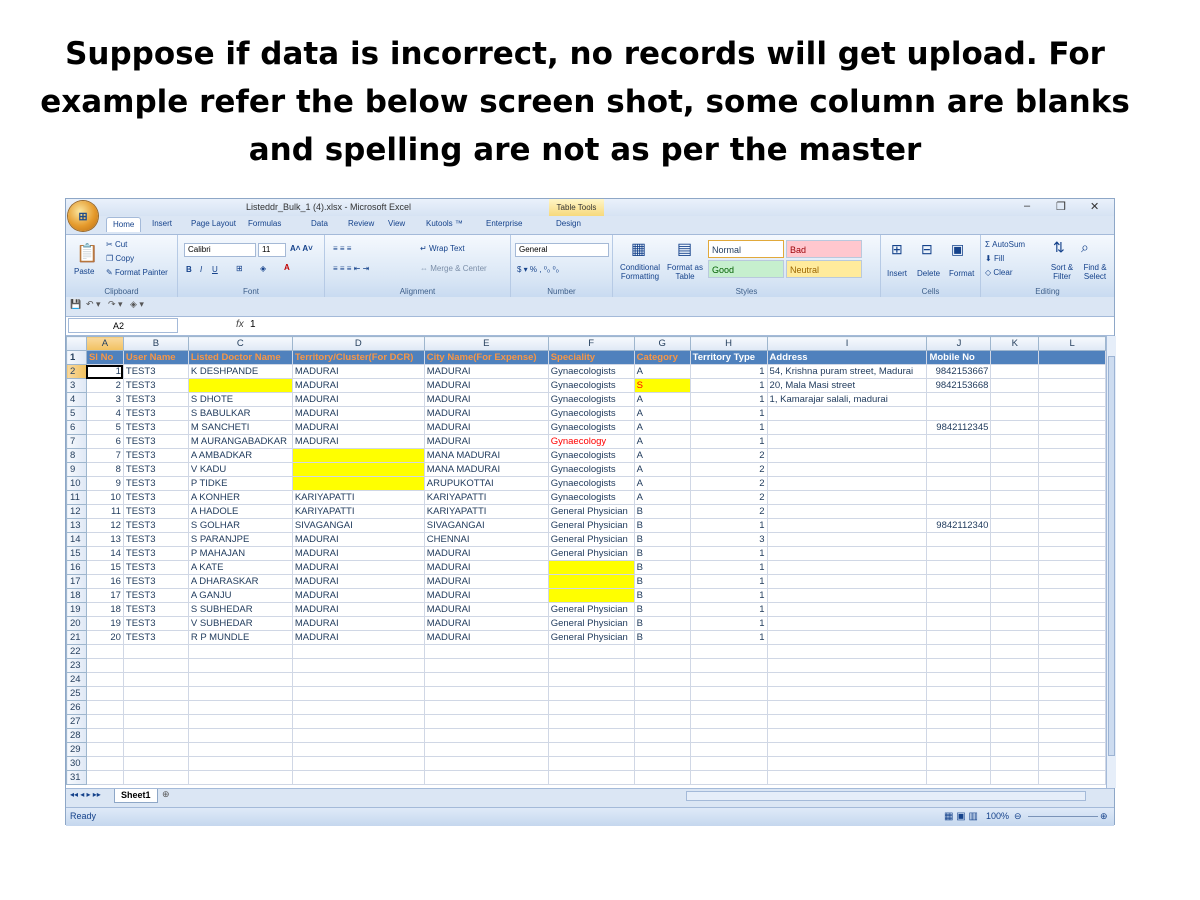 The width and height of the screenshot is (1200, 900). What do you see at coordinates (1095, 272) in the screenshot?
I see `find-select-button: Find & Select` at bounding box center [1095, 272].